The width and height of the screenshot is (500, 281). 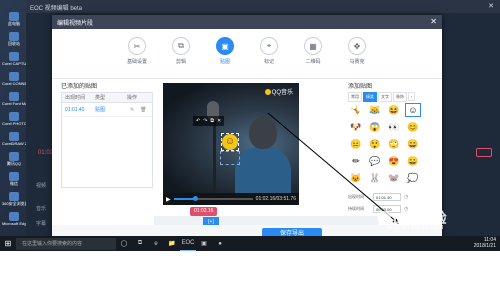 I want to click on taskbar-apps: ◯ ⧉ e 📁 EOC ▣ ●, so click(x=172, y=243).